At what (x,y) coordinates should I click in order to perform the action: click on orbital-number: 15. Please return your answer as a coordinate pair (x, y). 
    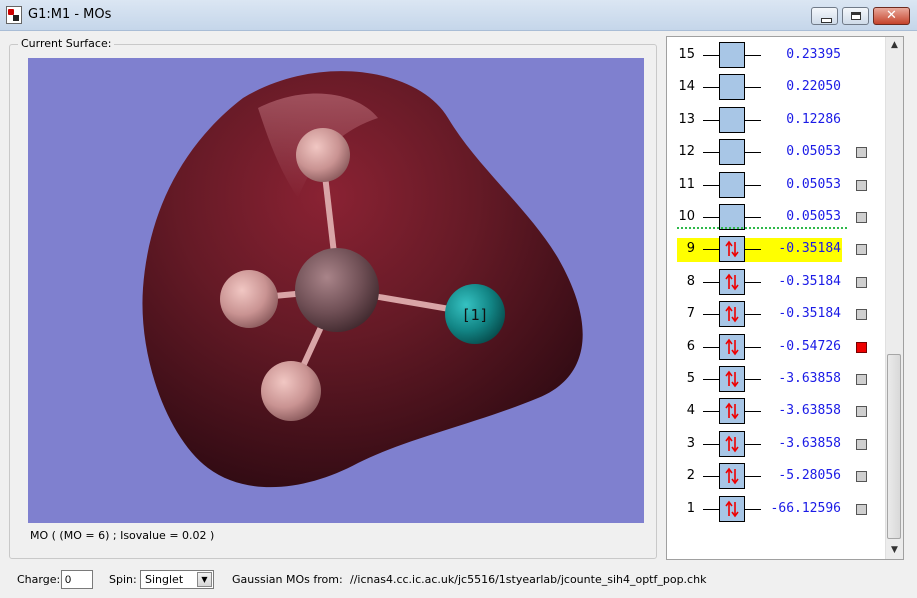
    Looking at the image, I should click on (686, 54).